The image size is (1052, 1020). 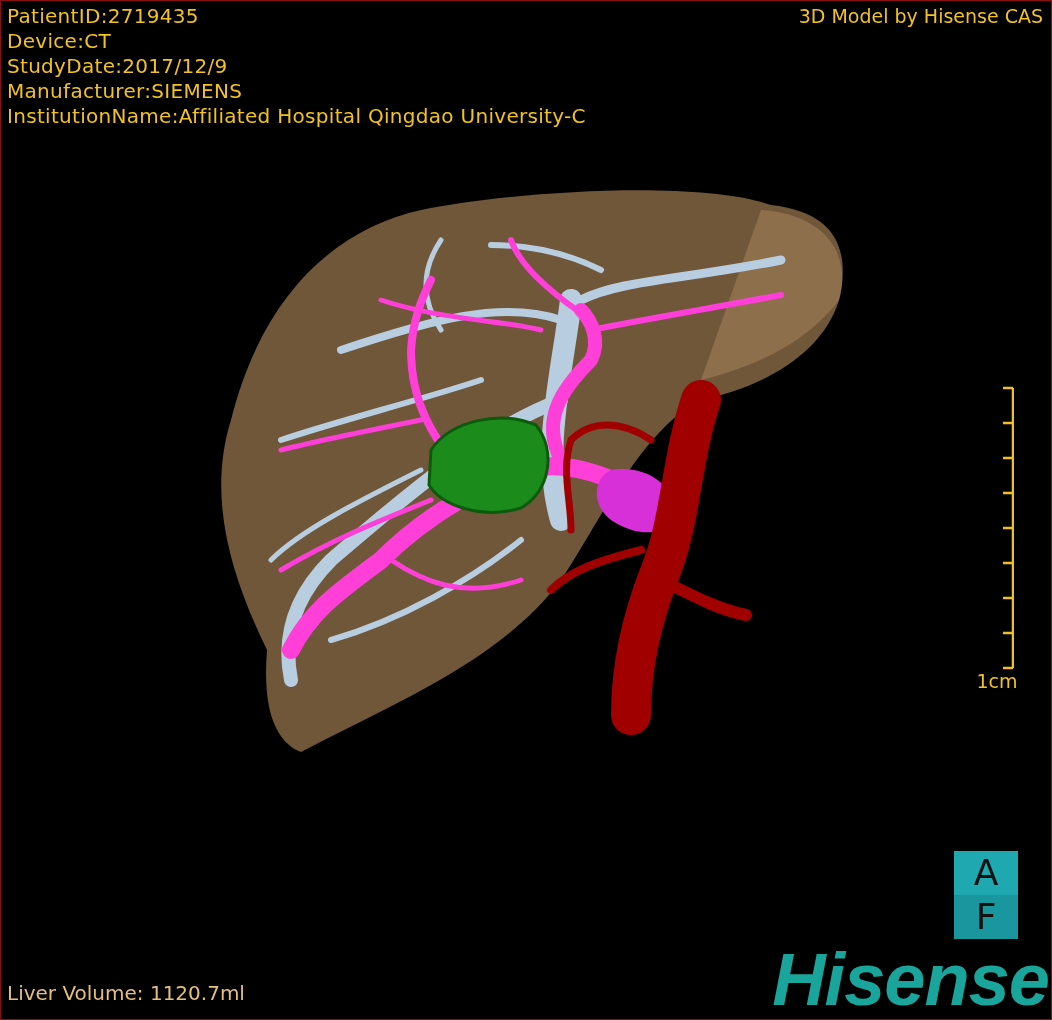 What do you see at coordinates (911, 980) in the screenshot?
I see `brand-logo: Hisense` at bounding box center [911, 980].